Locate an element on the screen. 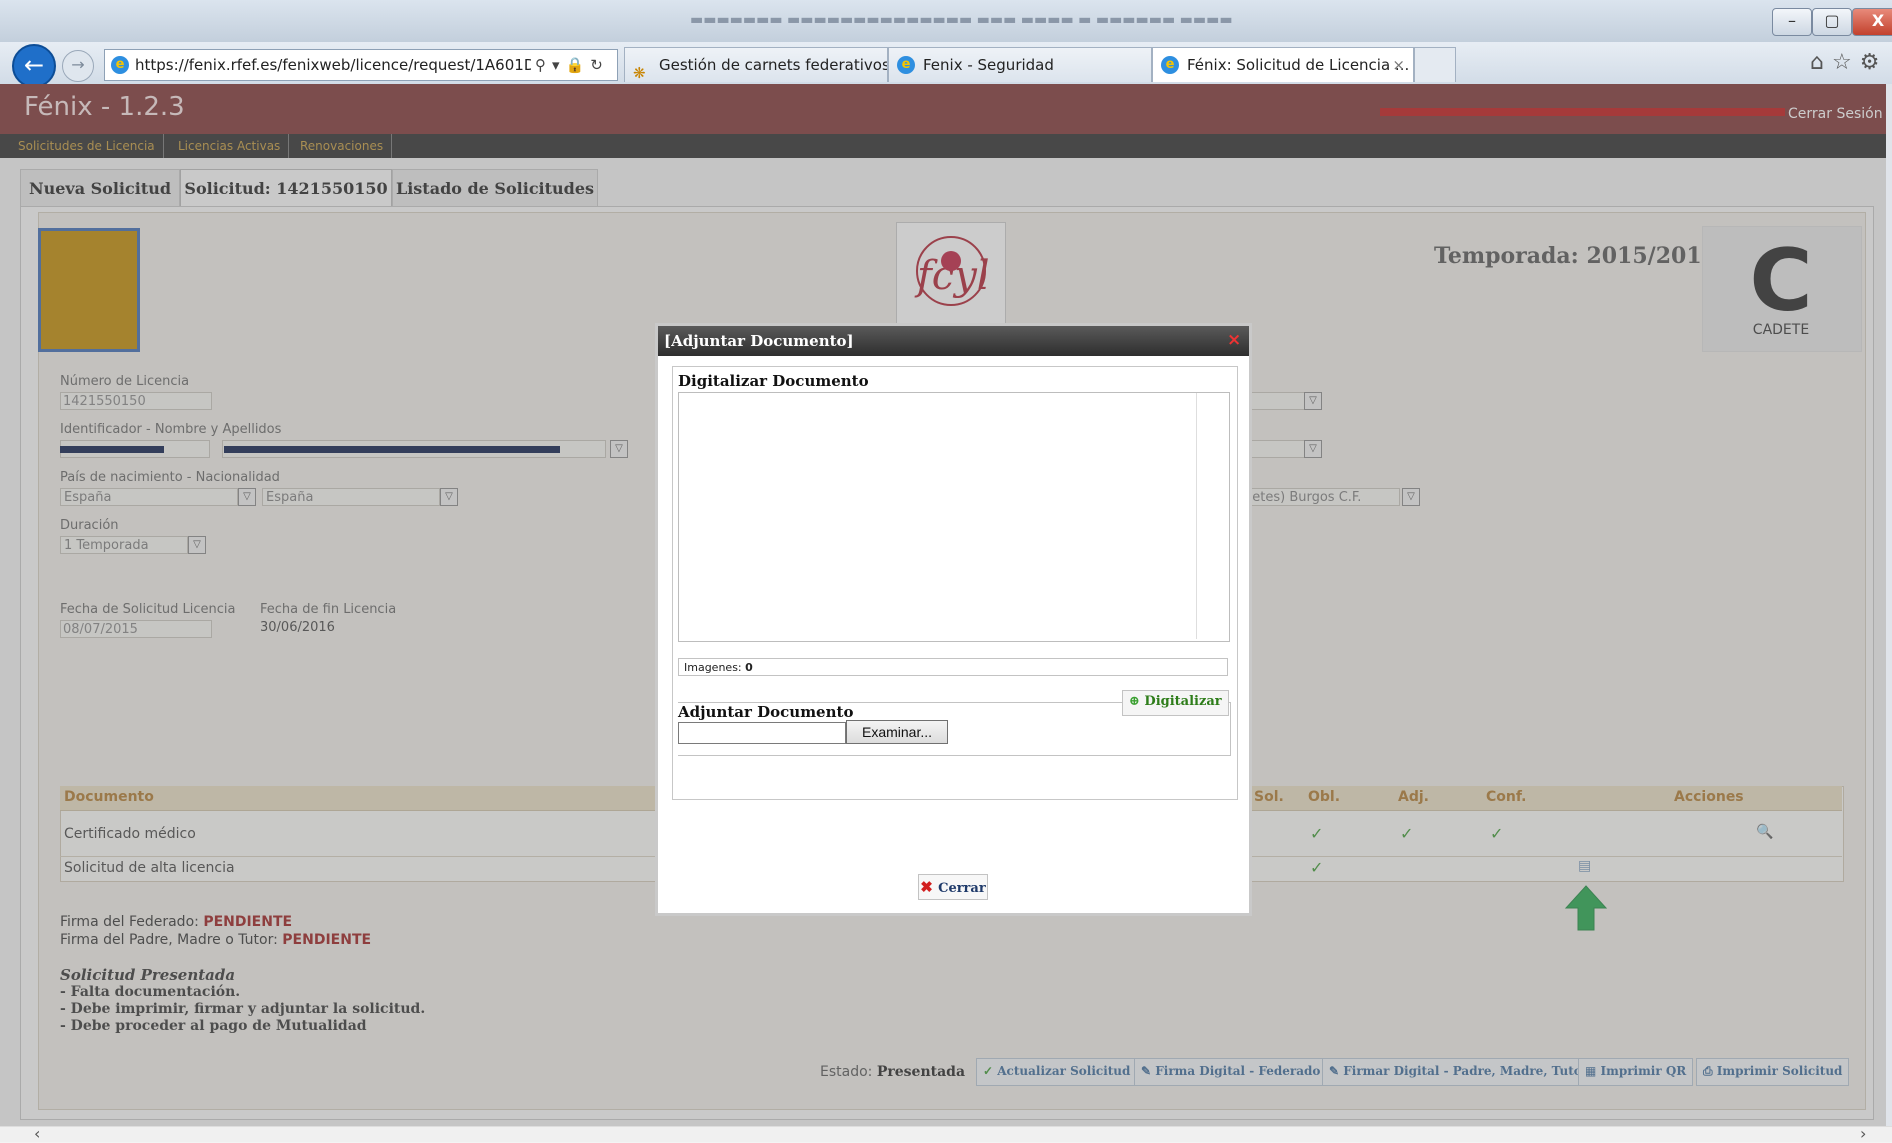  forward-button: → is located at coordinates (78, 66).